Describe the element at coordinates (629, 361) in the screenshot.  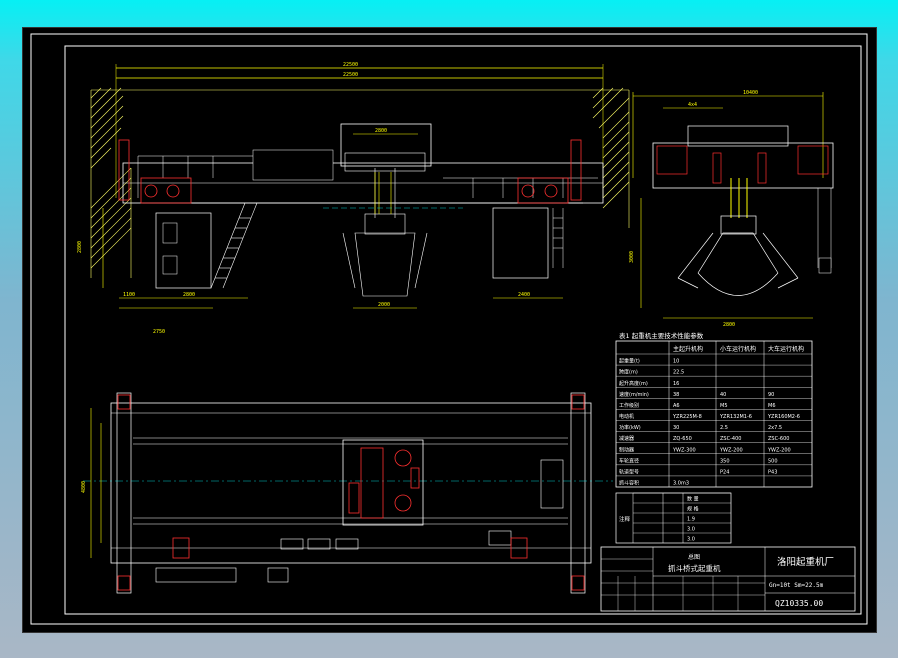
I see `table-cell: 起重量(t)` at that location.